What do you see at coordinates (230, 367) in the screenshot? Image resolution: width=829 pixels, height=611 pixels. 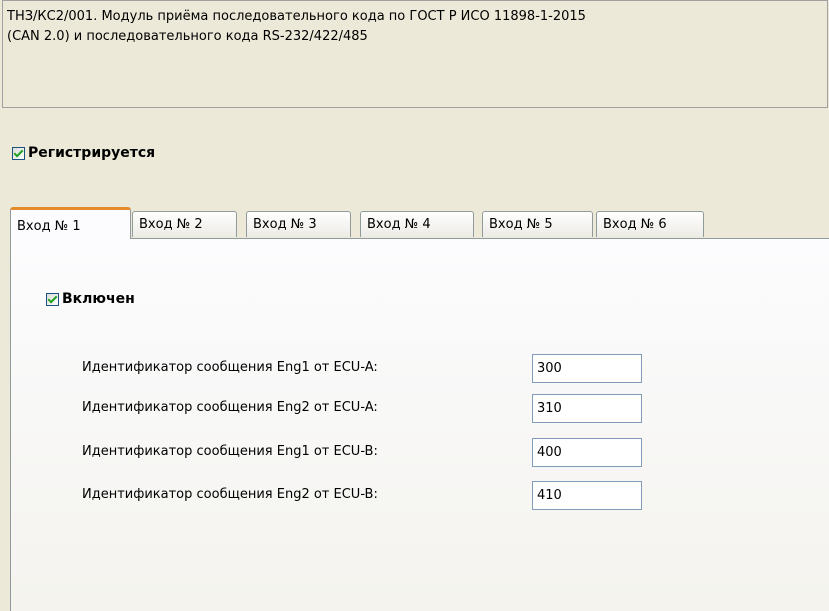 I see `field-label: Идентификатор сообщения Eng1 от ECU-A:` at bounding box center [230, 367].